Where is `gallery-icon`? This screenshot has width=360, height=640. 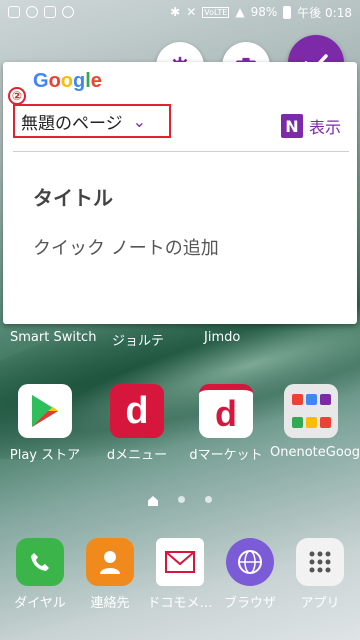 gallery-icon is located at coordinates (14, 12).